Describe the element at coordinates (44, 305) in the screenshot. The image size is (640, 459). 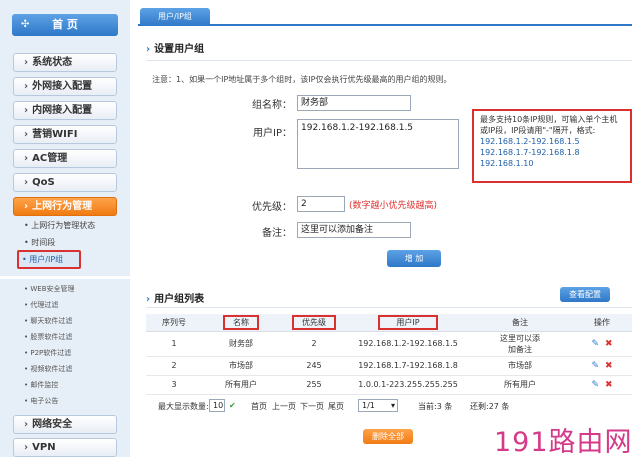
I see `sub-item-label: 代理过滤` at that location.